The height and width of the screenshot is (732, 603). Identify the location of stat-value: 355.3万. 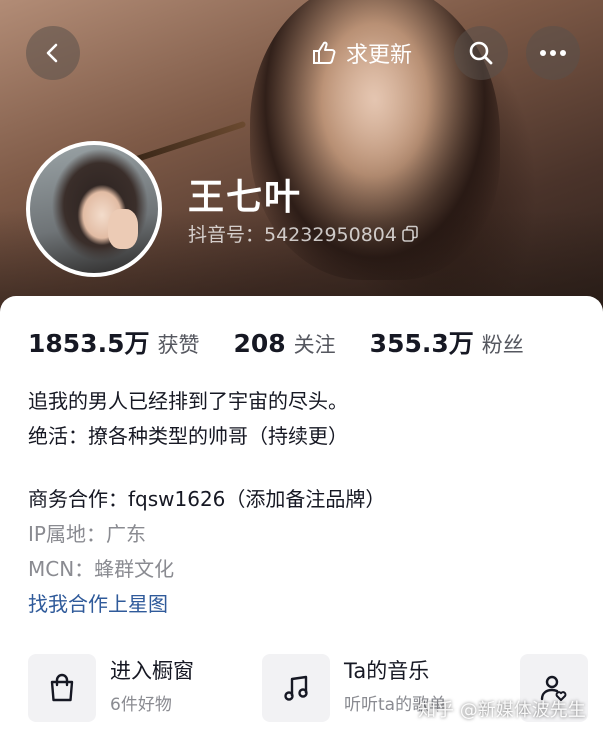
(421, 343).